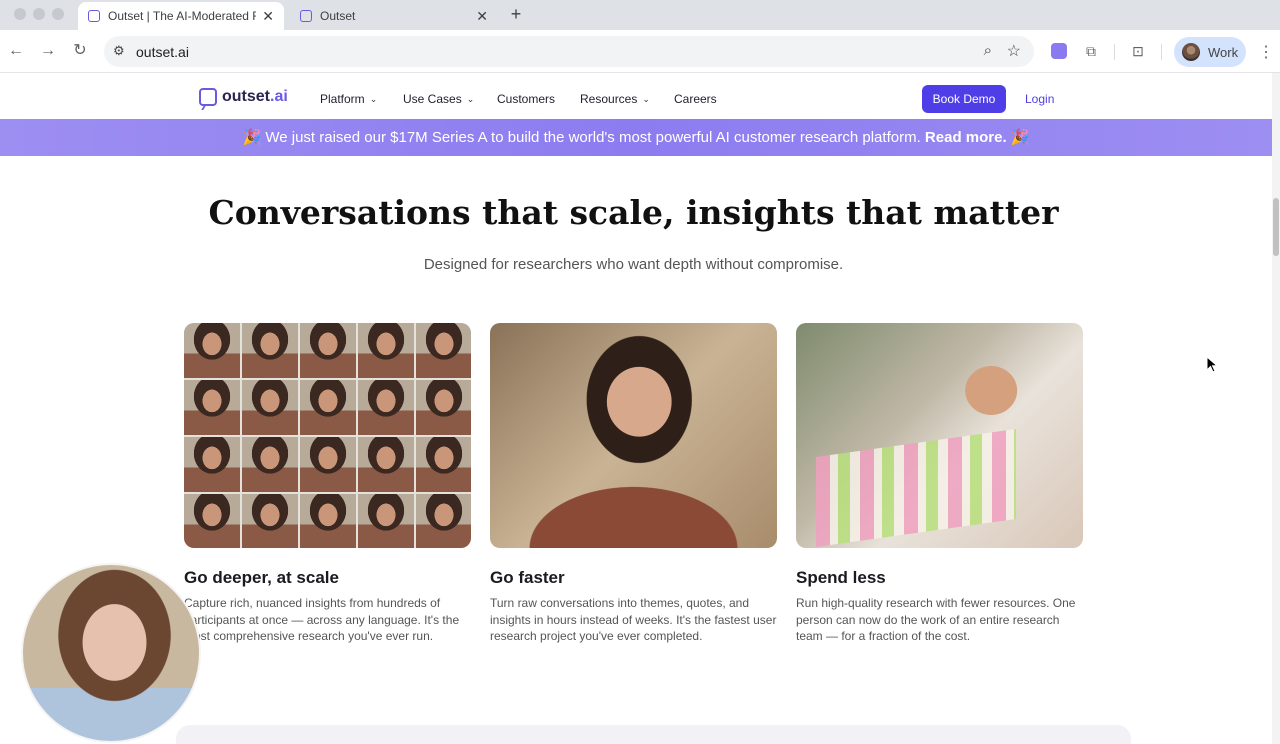 The width and height of the screenshot is (1280, 744). I want to click on new-tab-icon: +, so click(516, 14).